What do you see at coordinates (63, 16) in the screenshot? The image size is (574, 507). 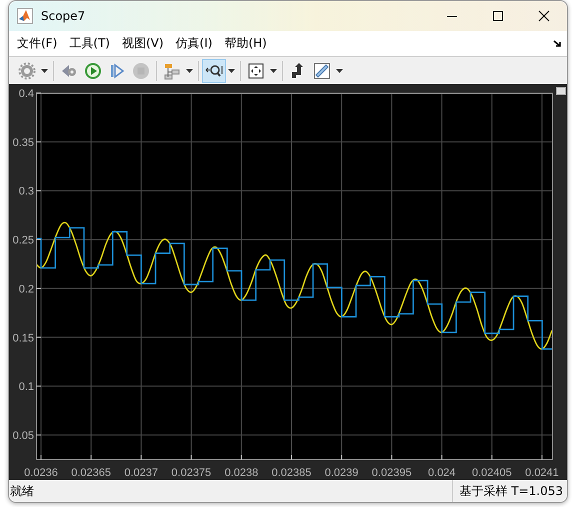 I see `window-title: Scope7` at bounding box center [63, 16].